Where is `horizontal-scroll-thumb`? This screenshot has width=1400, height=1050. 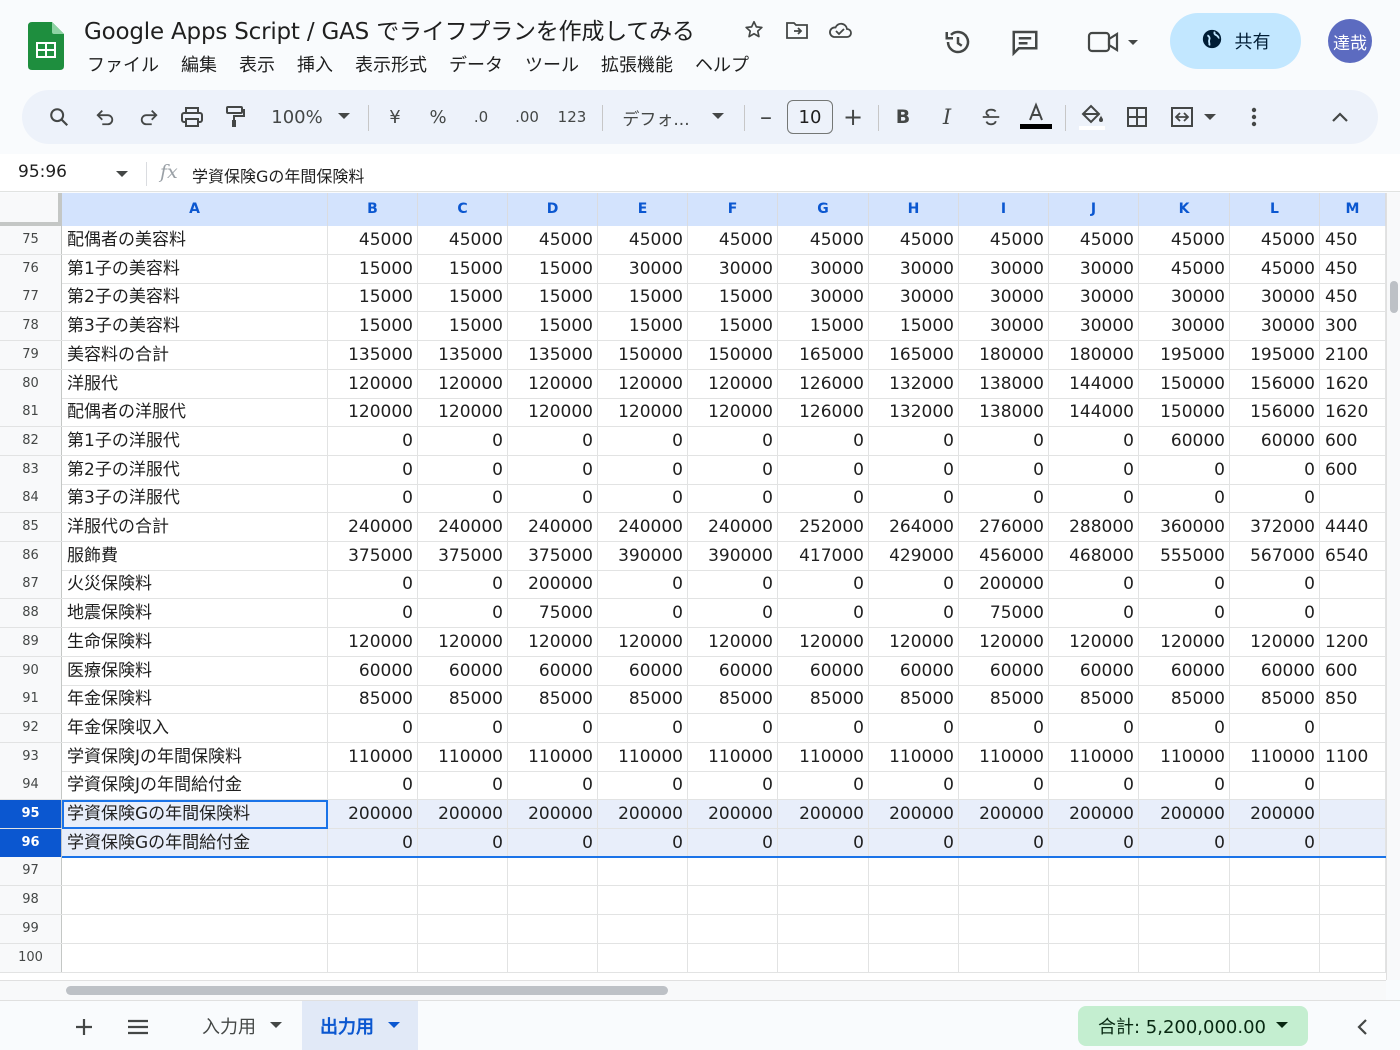 horizontal-scroll-thumb is located at coordinates (367, 990).